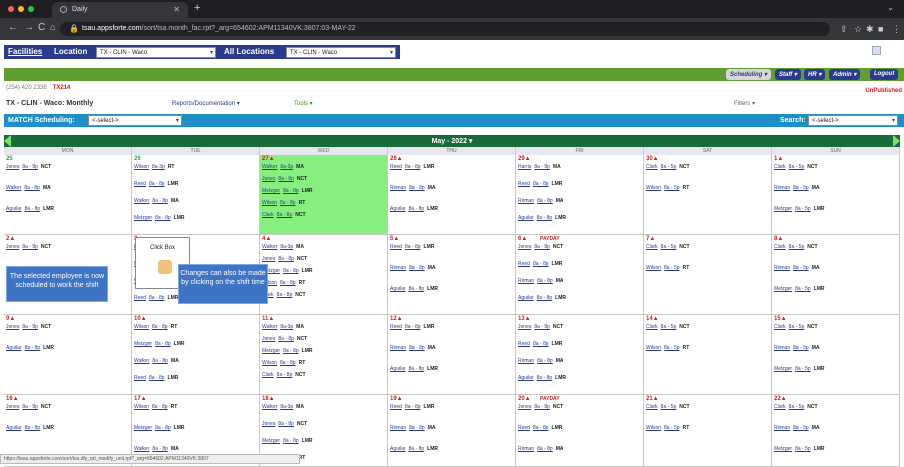 Image resolution: width=904 pixels, height=467 pixels. What do you see at coordinates (62, 88) in the screenshot?
I see `facility-code: TX214` at bounding box center [62, 88].